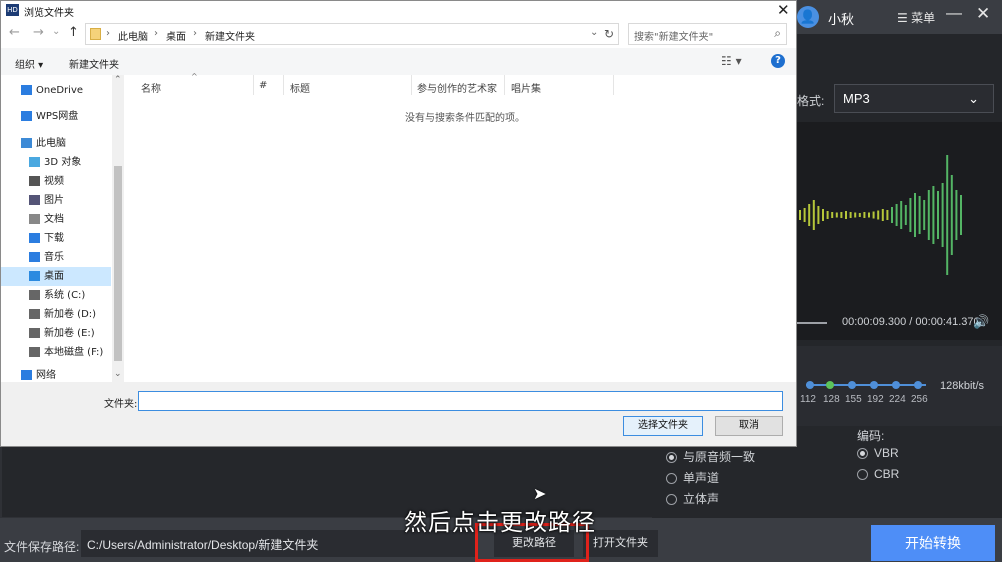 This screenshot has width=1002, height=562. What do you see at coordinates (457, 87) in the screenshot?
I see `column-header-artist: 参与创作的艺术家` at bounding box center [457, 87].